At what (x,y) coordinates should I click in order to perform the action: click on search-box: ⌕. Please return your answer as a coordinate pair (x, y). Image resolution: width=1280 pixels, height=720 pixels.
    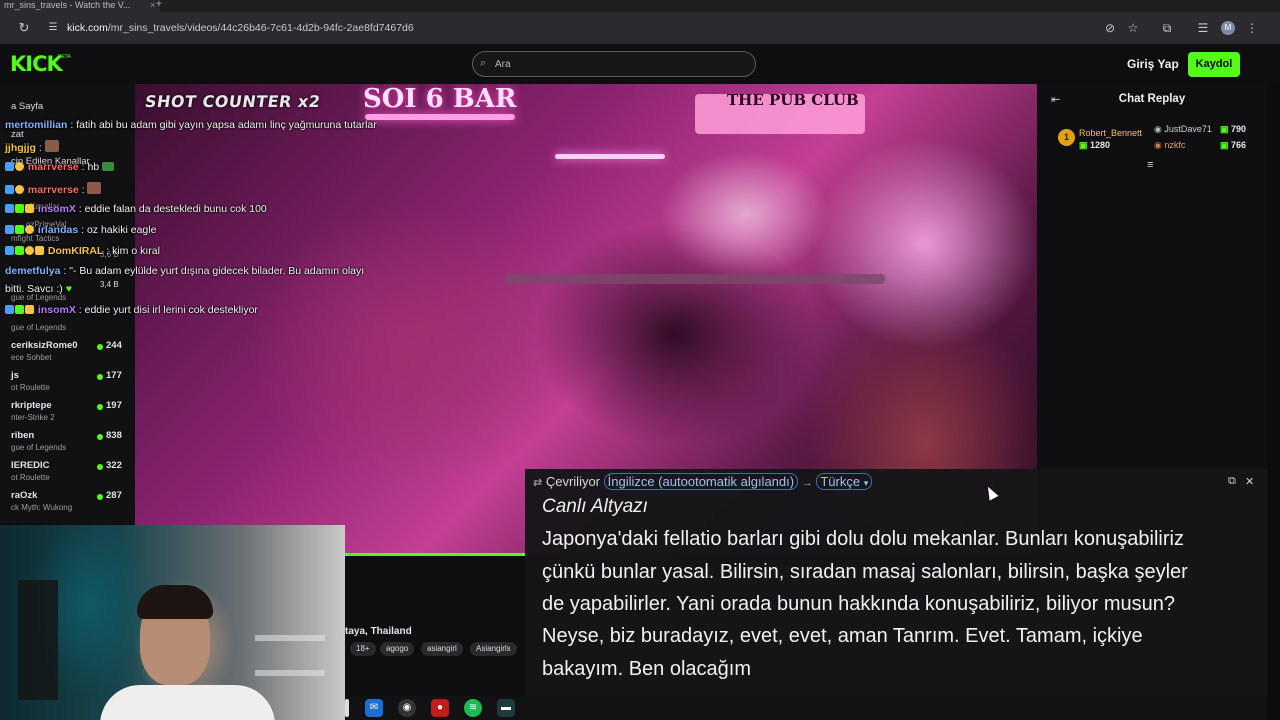
    Looking at the image, I should click on (614, 64).